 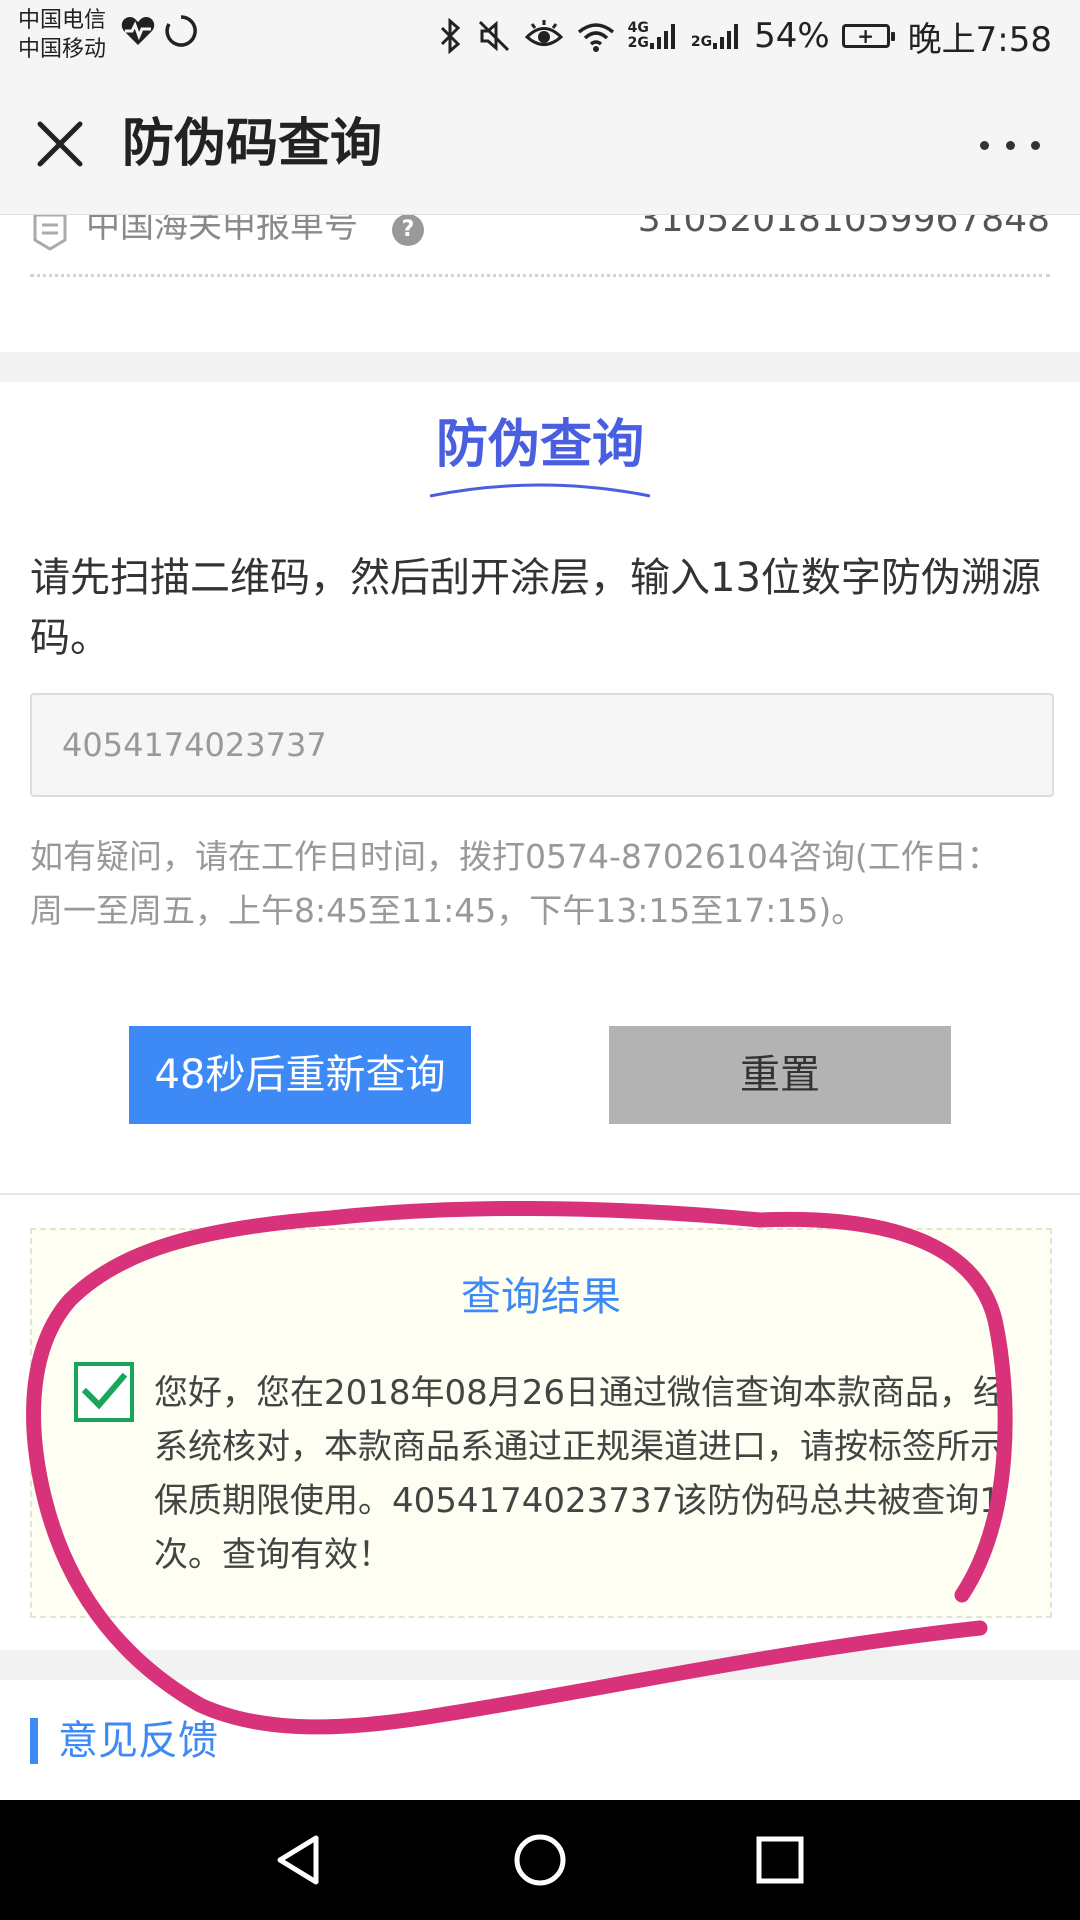 What do you see at coordinates (408, 230) in the screenshot?
I see `help-question-icon: ?` at bounding box center [408, 230].